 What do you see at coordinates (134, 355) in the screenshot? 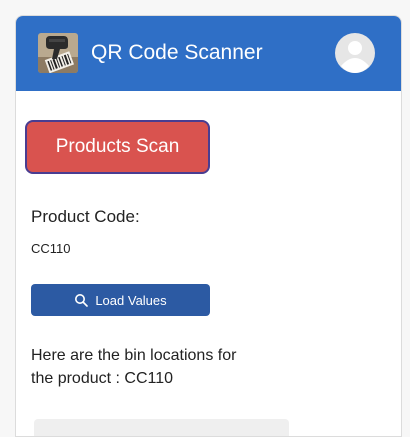
I see `bin-locations-line-1: Here are the bin locations for` at bounding box center [134, 355].